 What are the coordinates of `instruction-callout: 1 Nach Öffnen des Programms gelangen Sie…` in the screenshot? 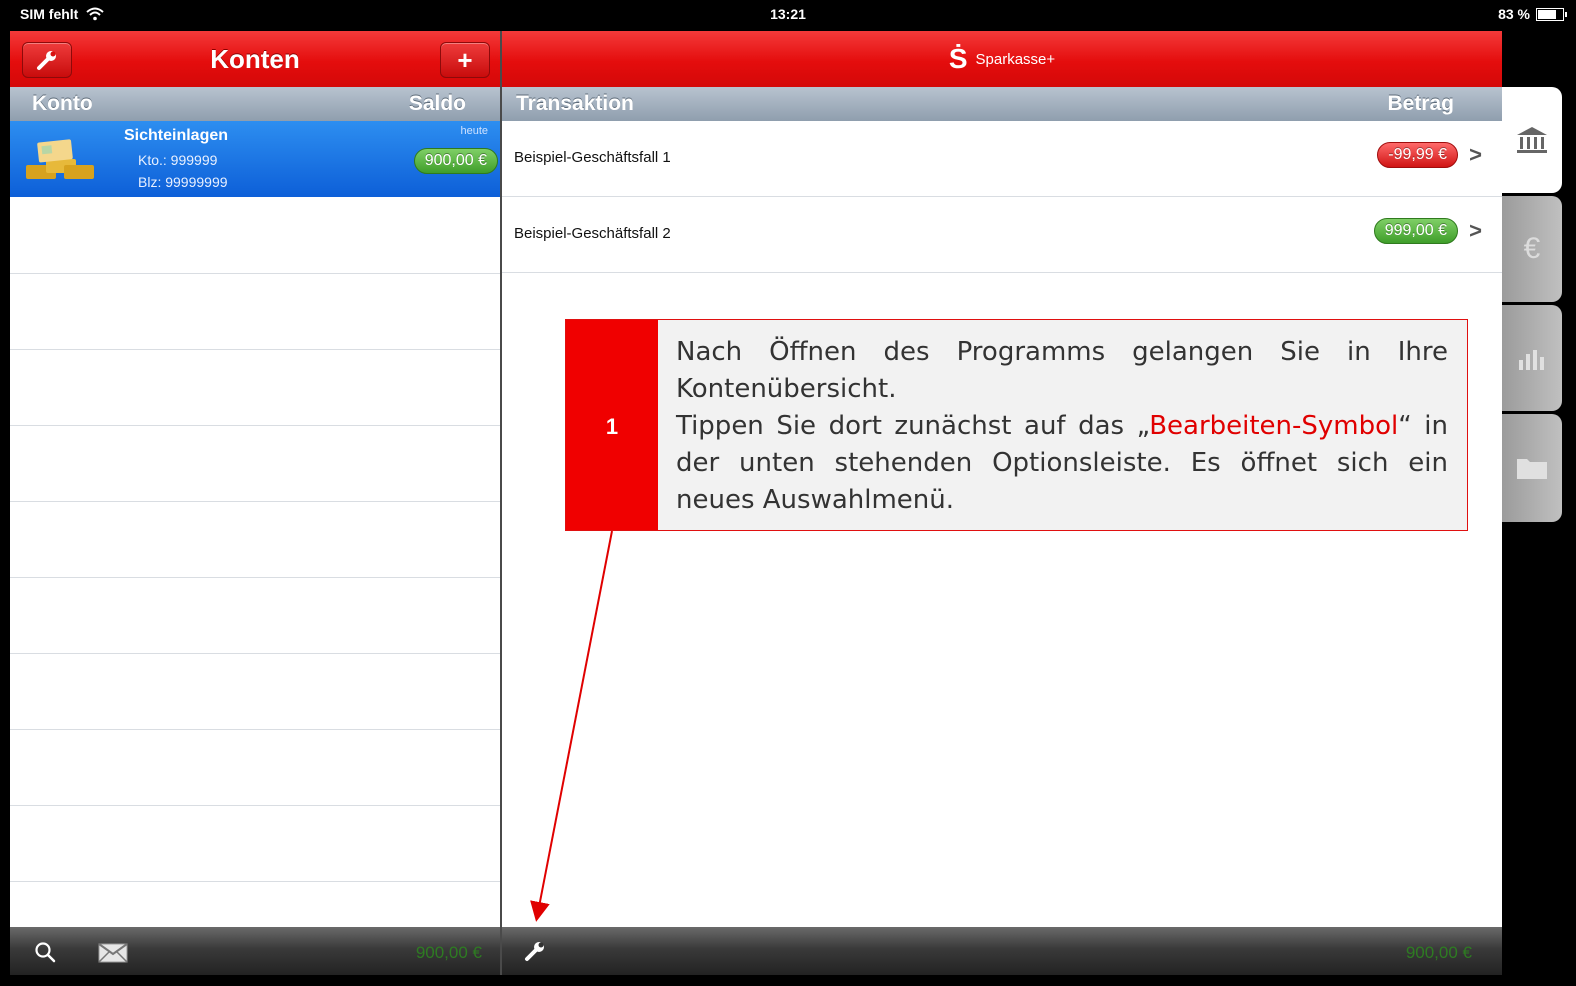 It's located at (1016, 425).